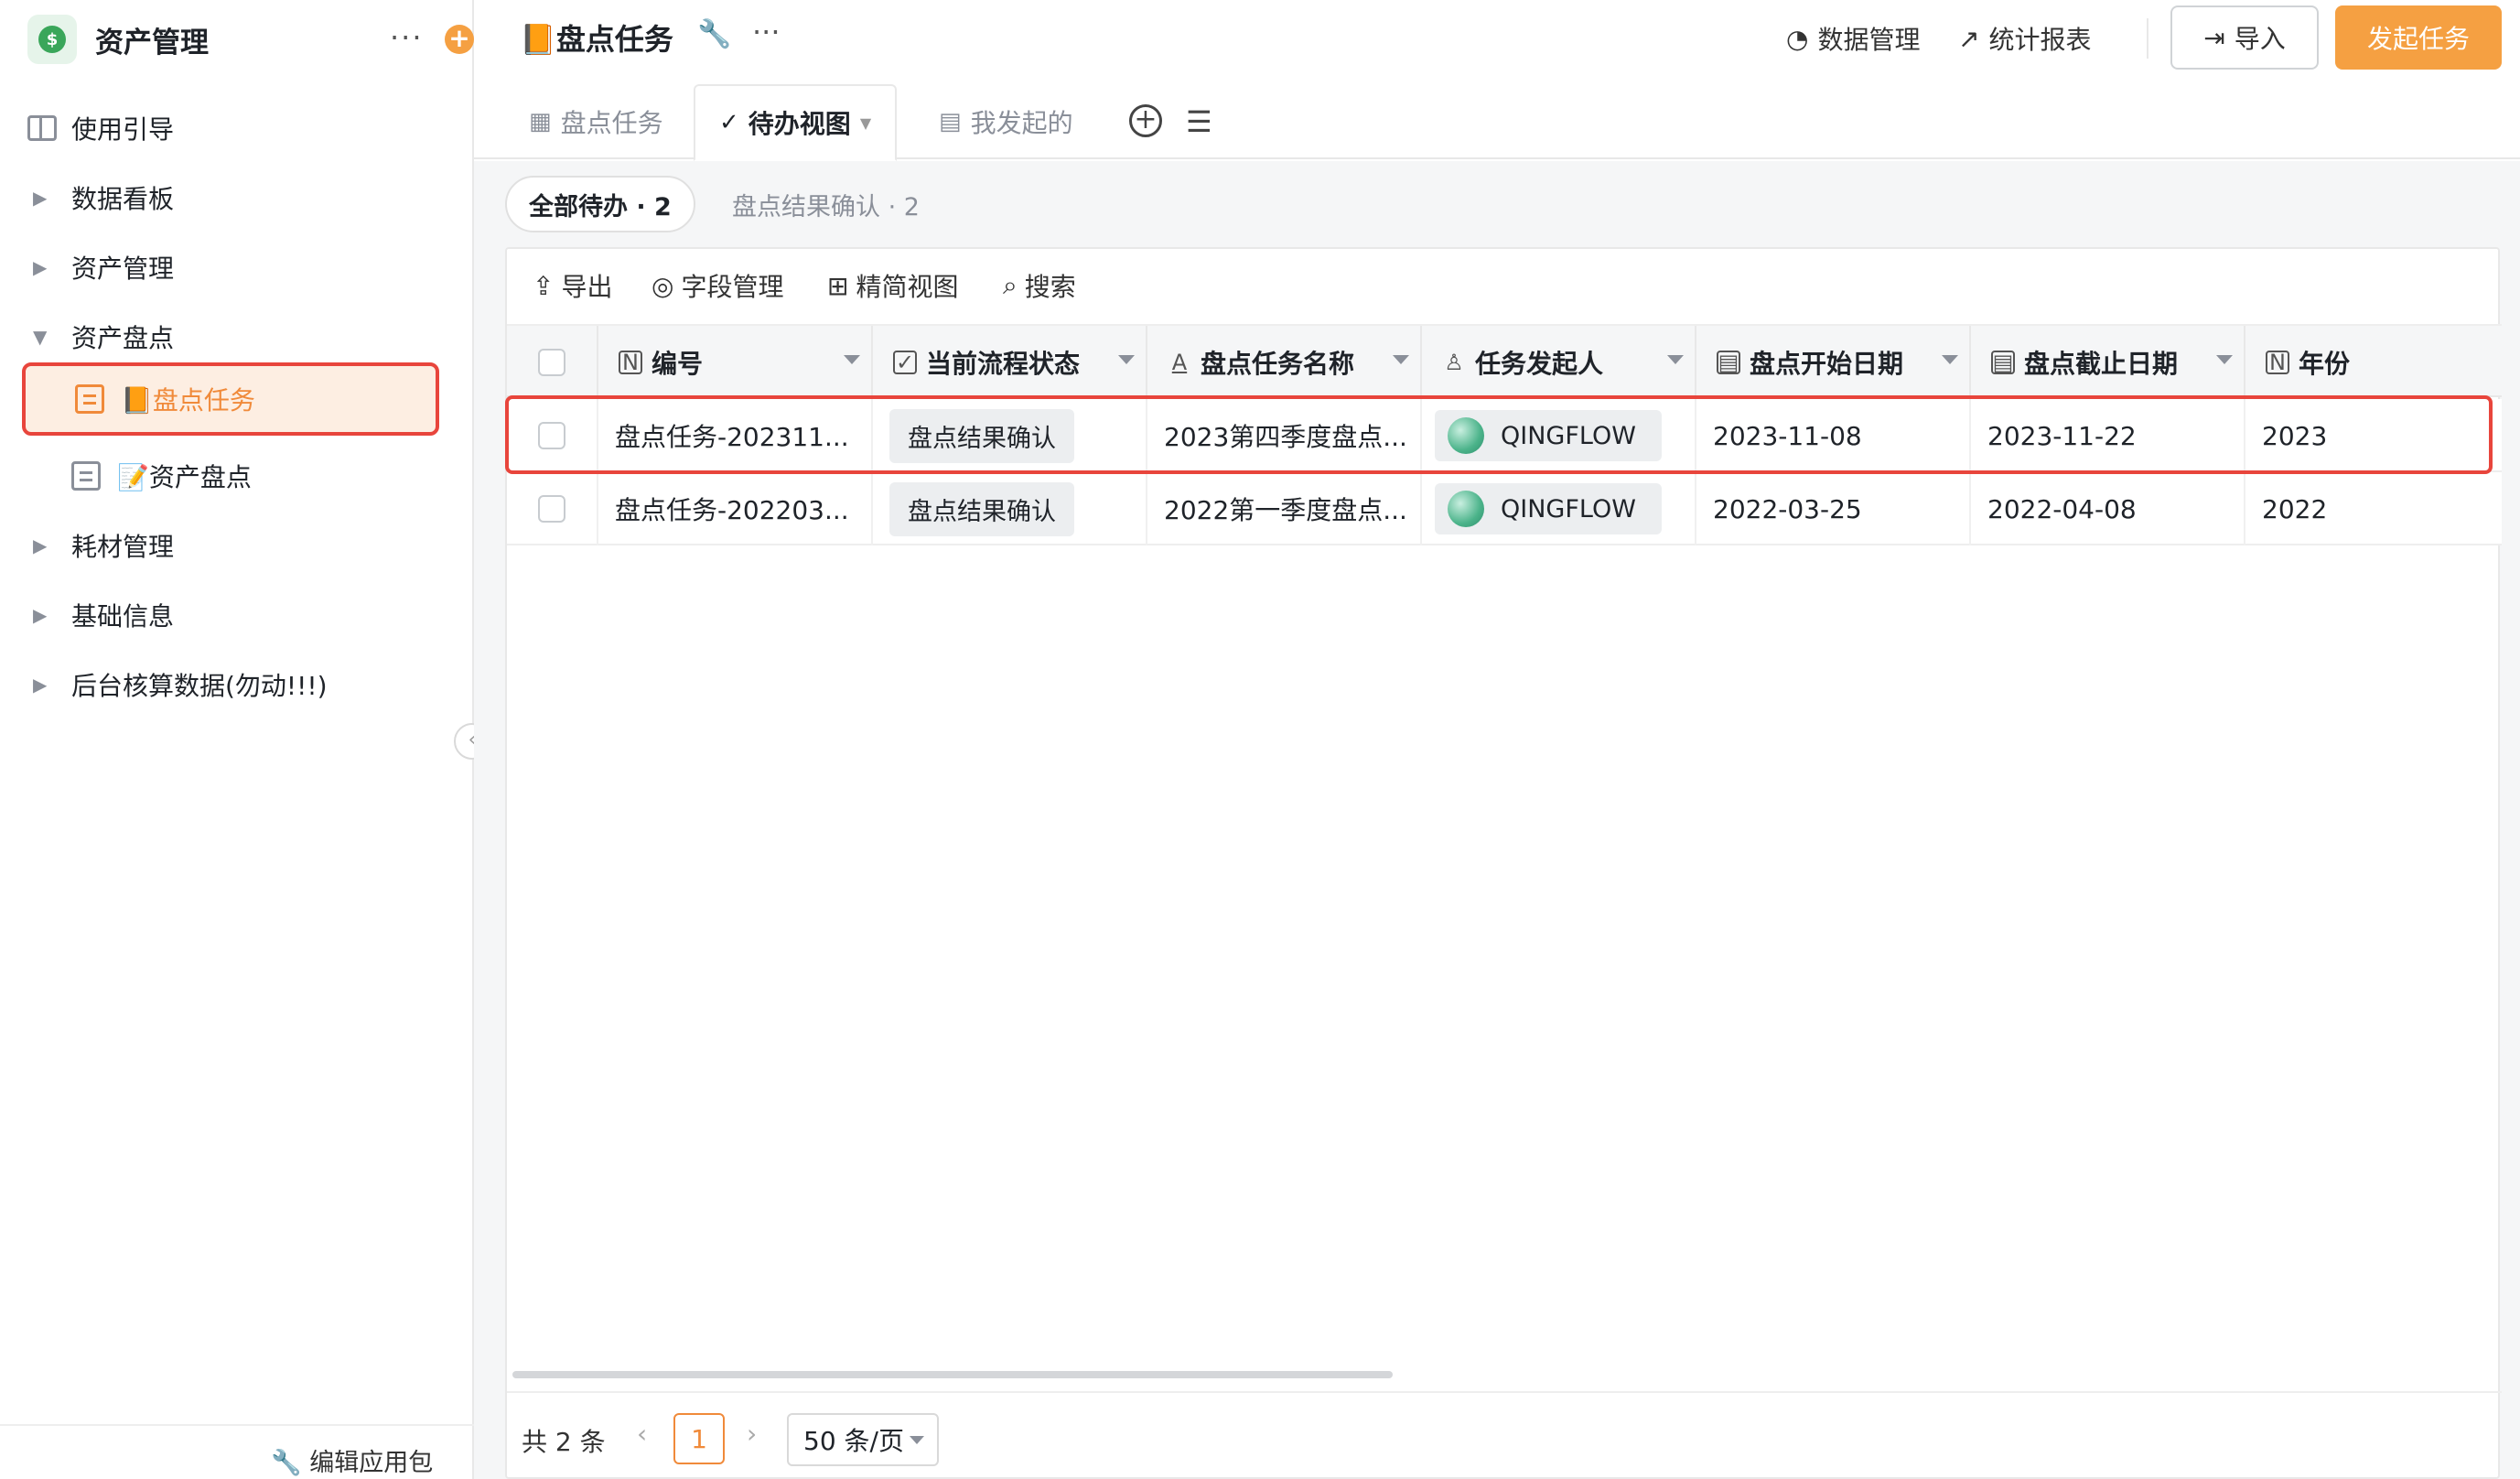  I want to click on search-label: 搜索, so click(1050, 287).